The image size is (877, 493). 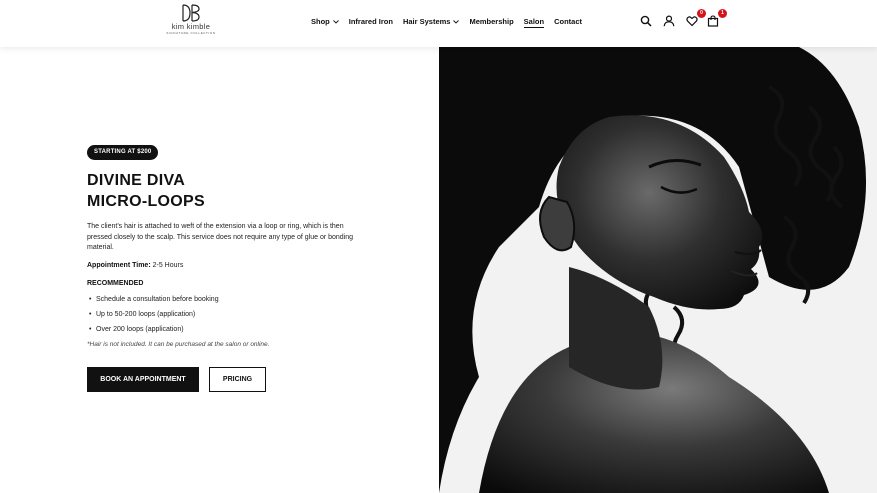 I want to click on appointment-time-value: 2-5 Hours, so click(x=168, y=265).